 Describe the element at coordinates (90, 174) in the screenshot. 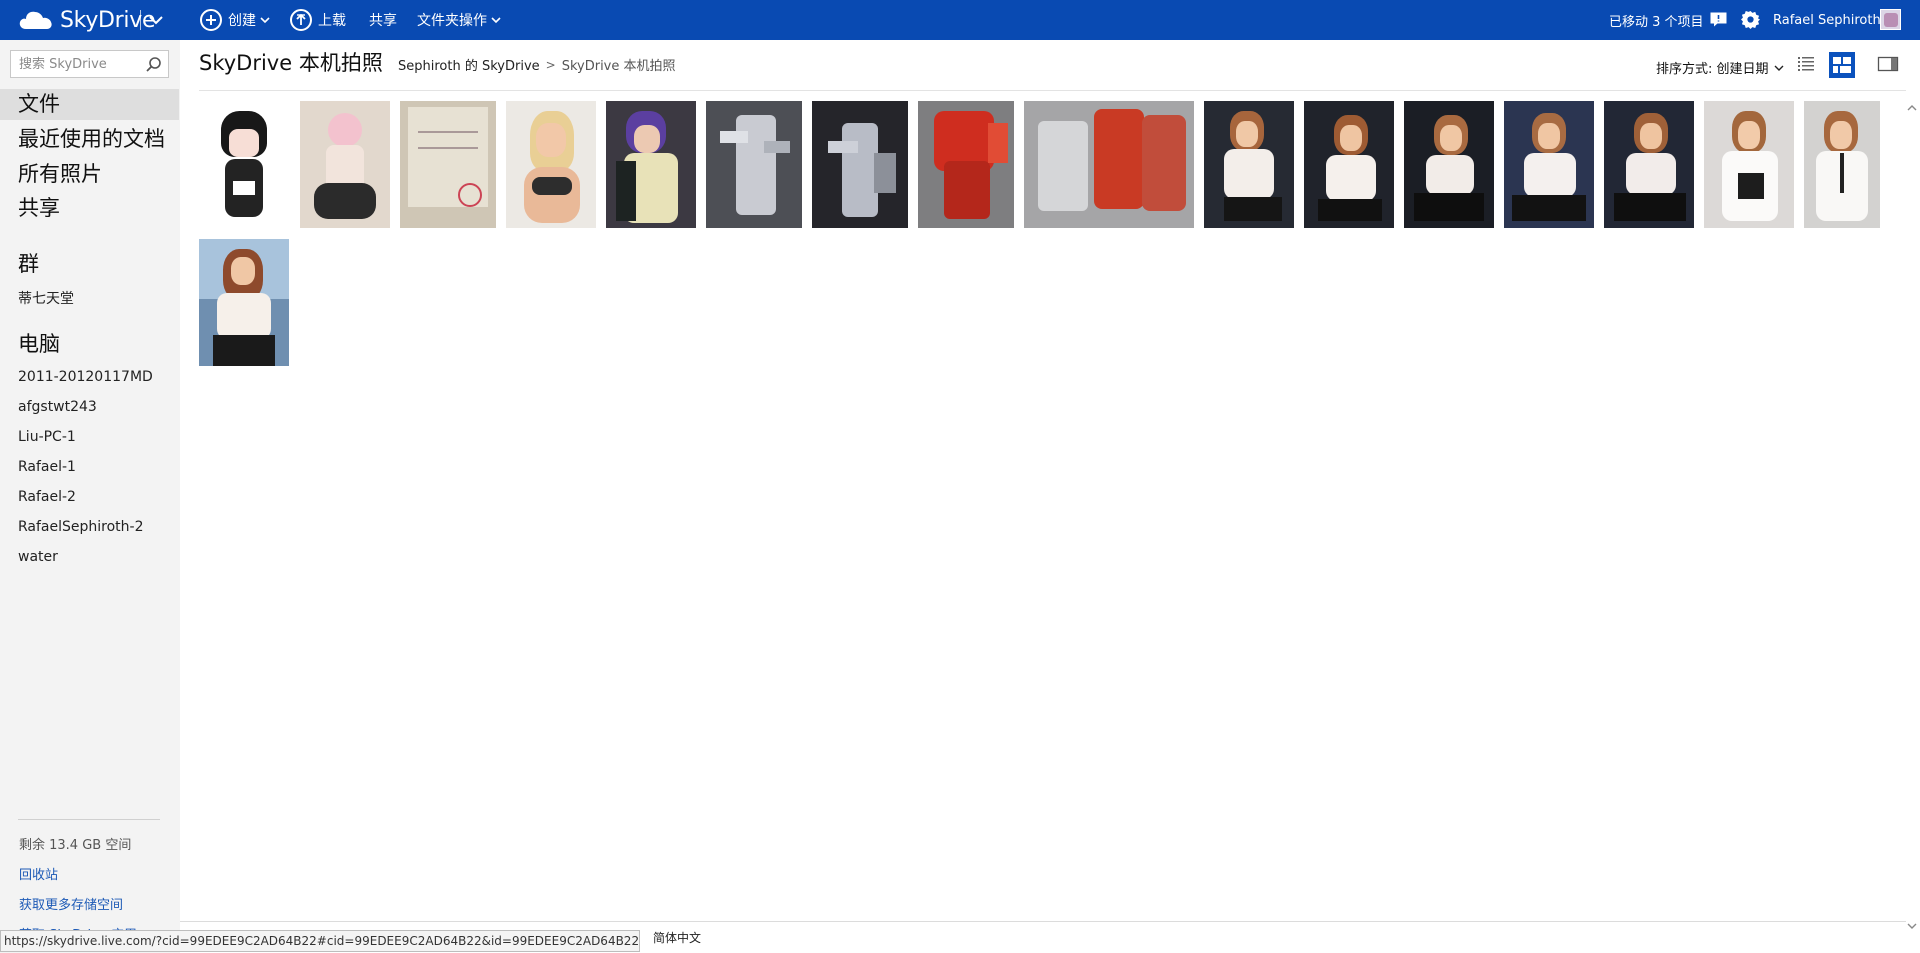

I see `nav-all-photos: 所有照片` at that location.